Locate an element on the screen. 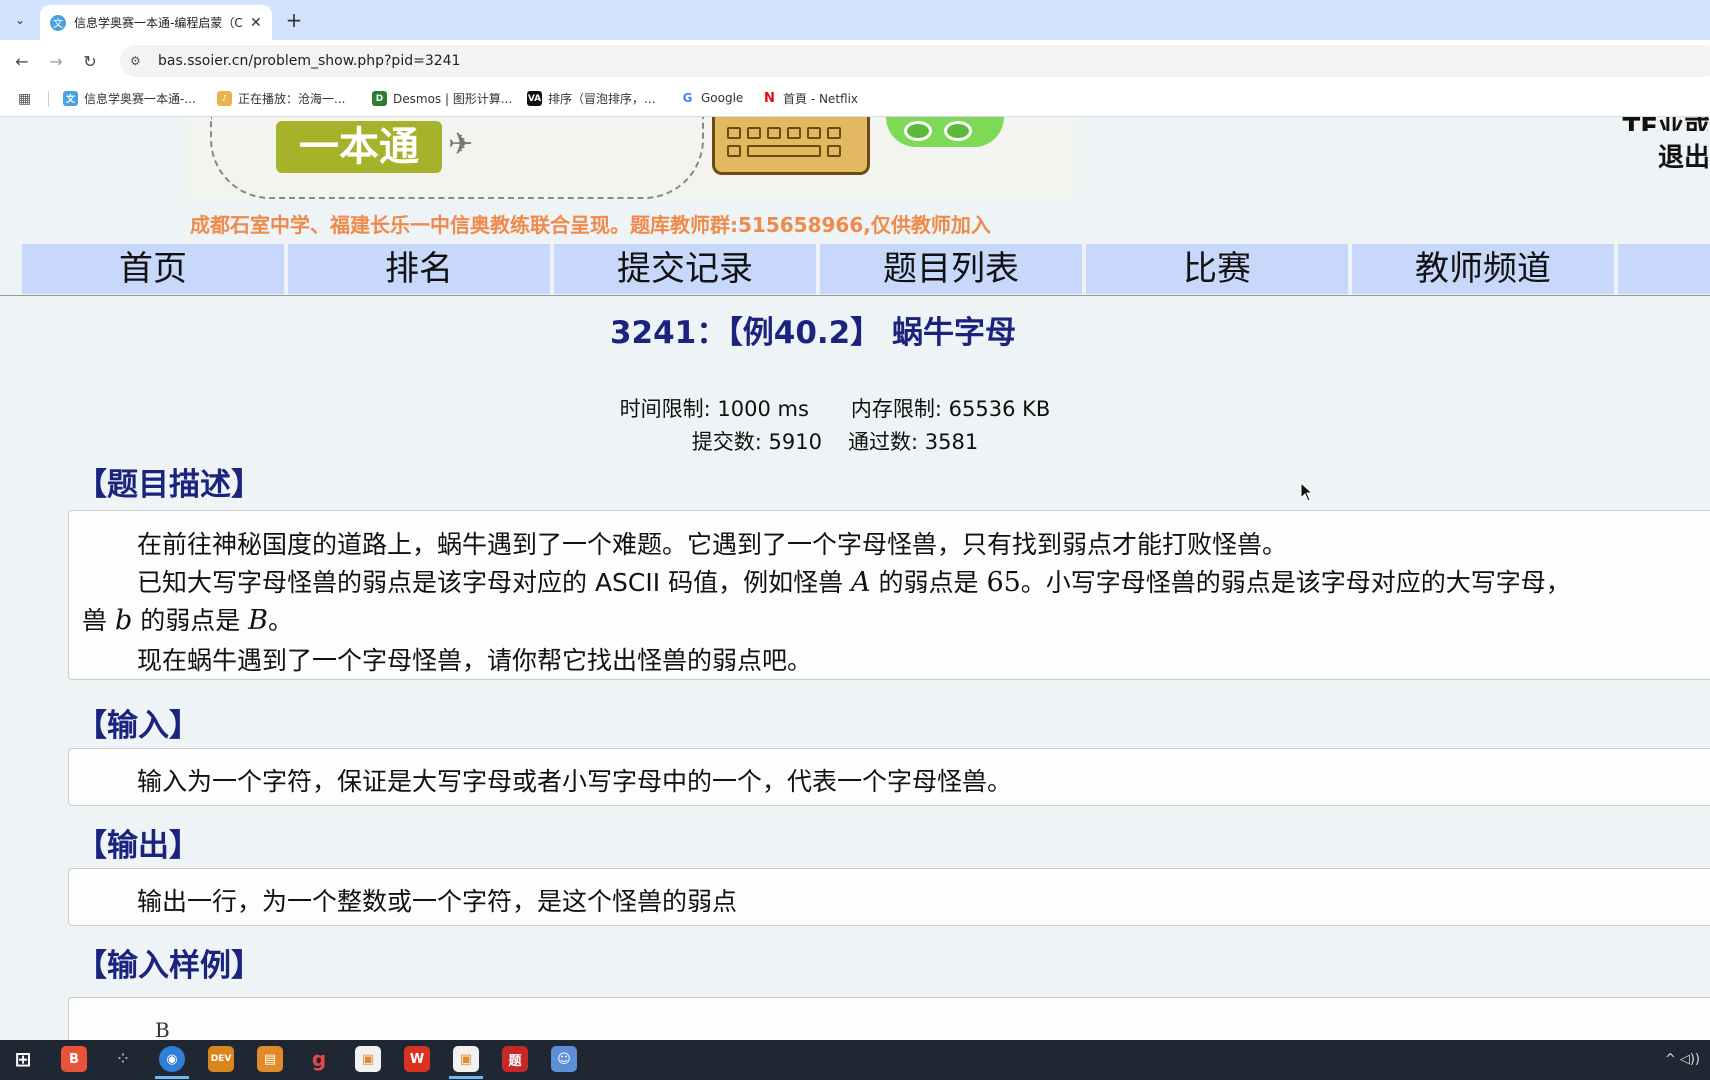 The image size is (1710, 1080). google-favicon-icon: G is located at coordinates (687, 97).